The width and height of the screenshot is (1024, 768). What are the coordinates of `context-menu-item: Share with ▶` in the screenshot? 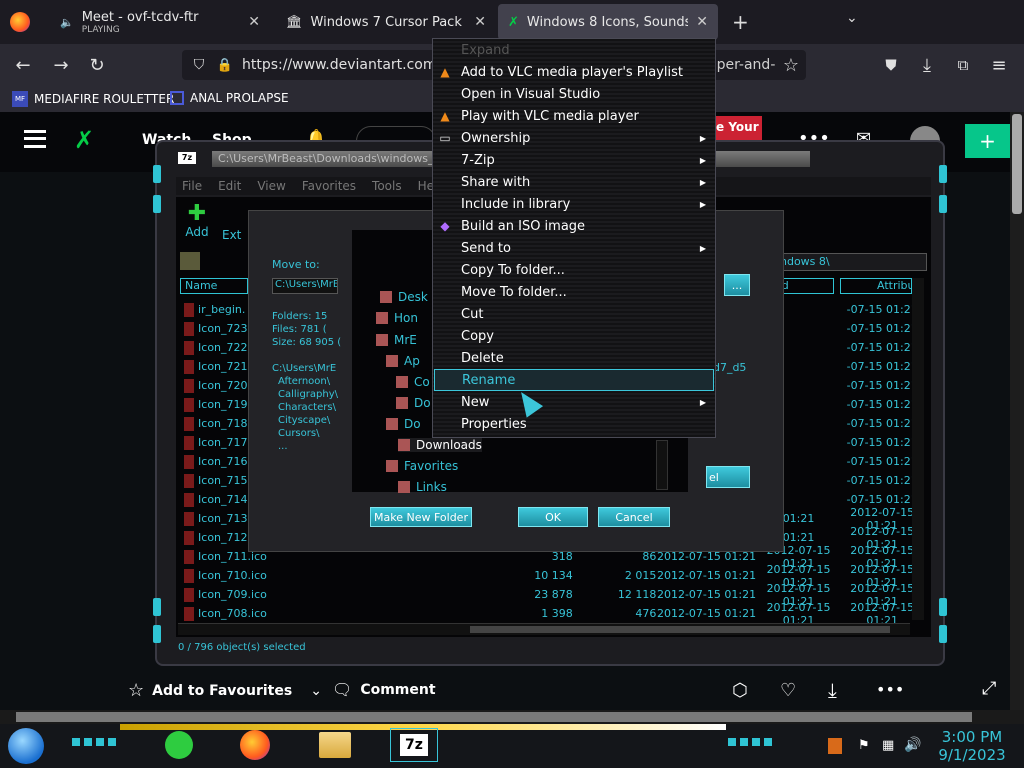 It's located at (574, 182).